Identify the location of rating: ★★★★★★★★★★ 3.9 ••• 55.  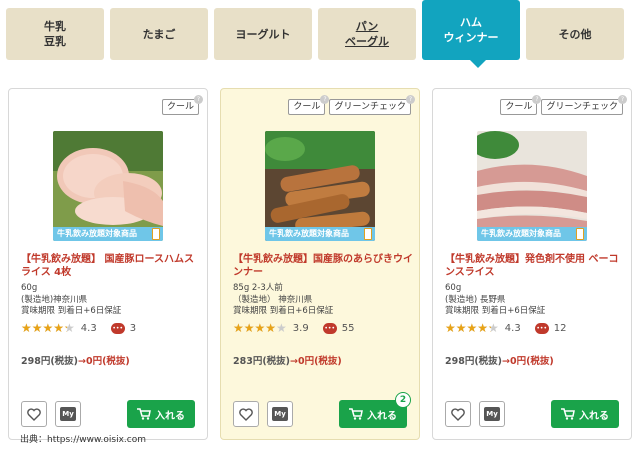
(293, 328).